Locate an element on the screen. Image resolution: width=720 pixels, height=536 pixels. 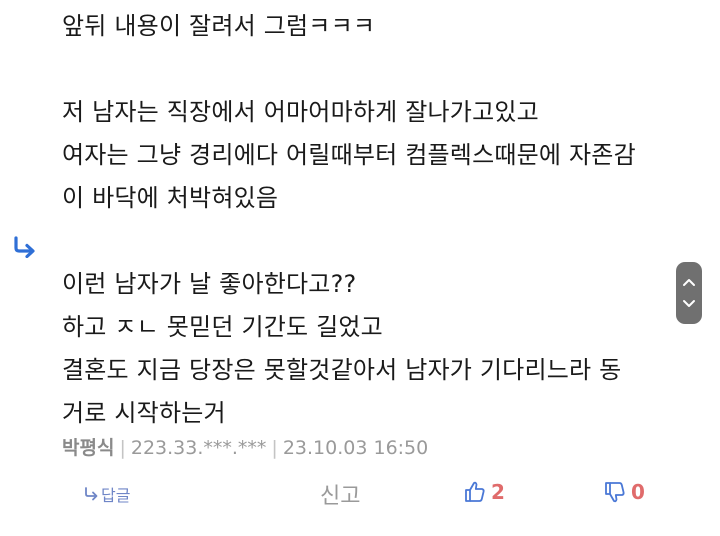
scroll-control is located at coordinates (689, 293).